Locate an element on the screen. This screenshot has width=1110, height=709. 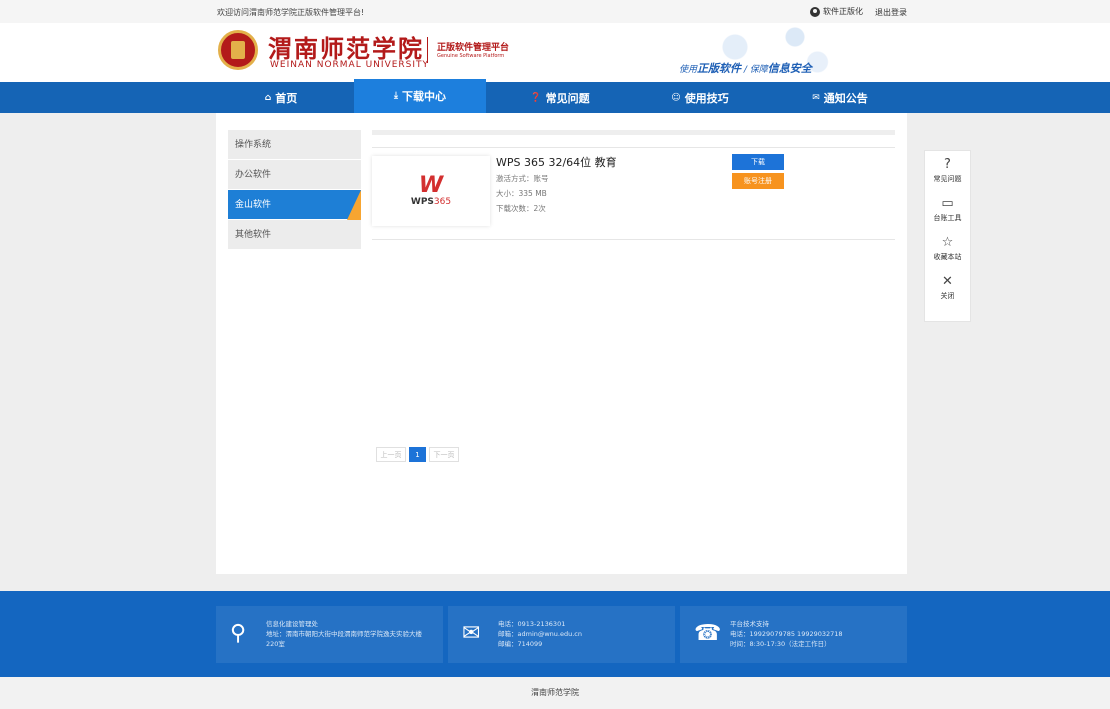
file-size: 大小：335 MB is located at coordinates (521, 193).